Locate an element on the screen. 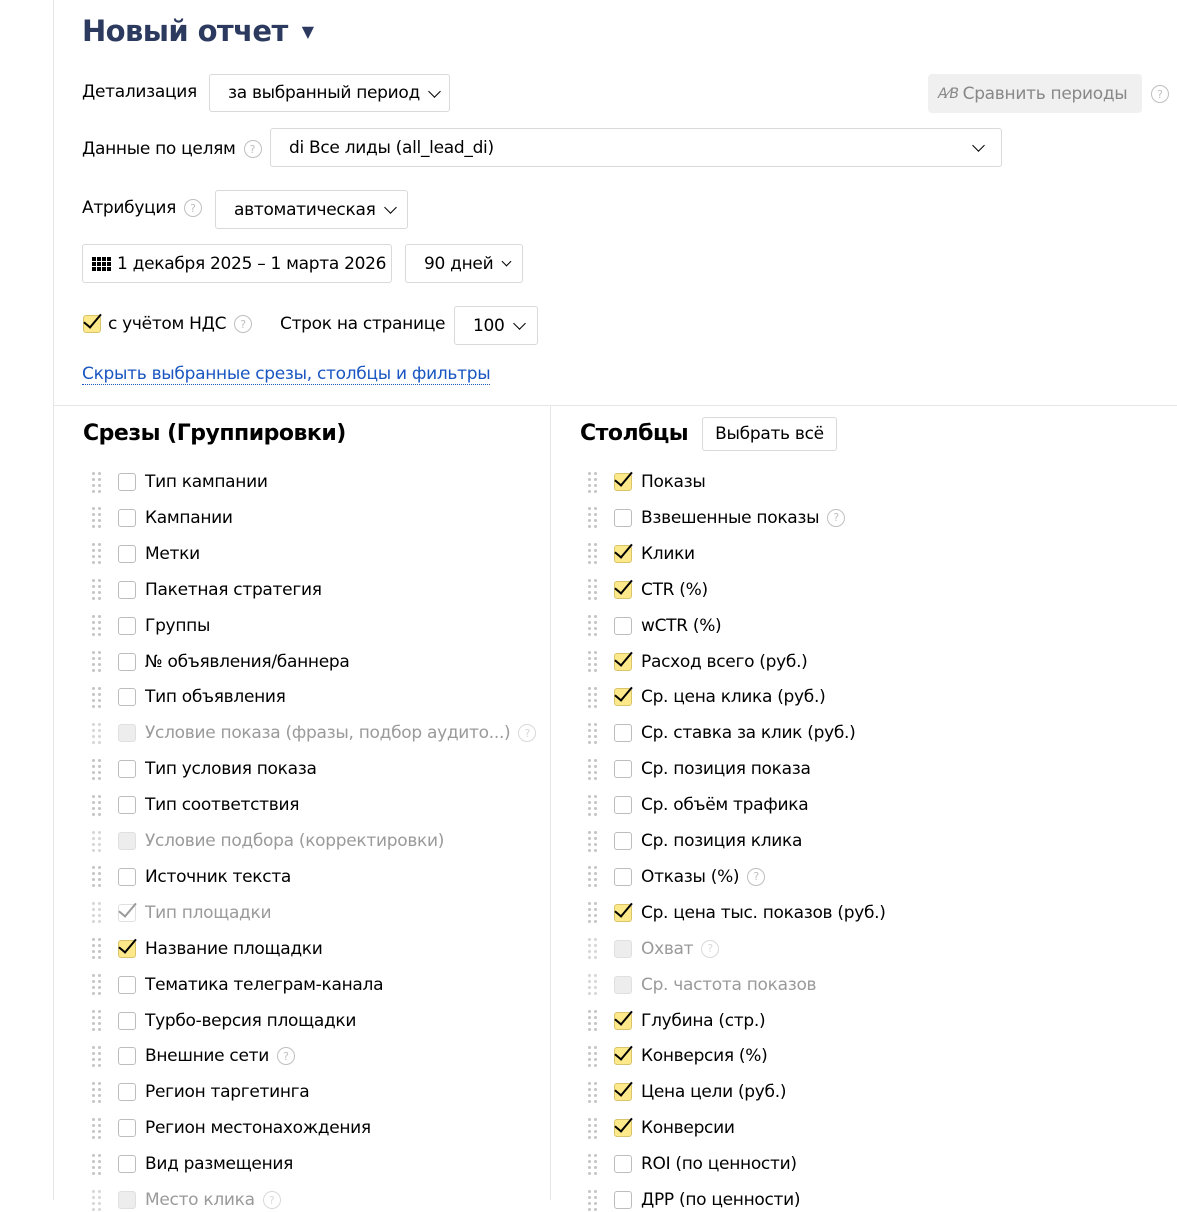  column-item: wCTR (%) is located at coordinates (655, 626).